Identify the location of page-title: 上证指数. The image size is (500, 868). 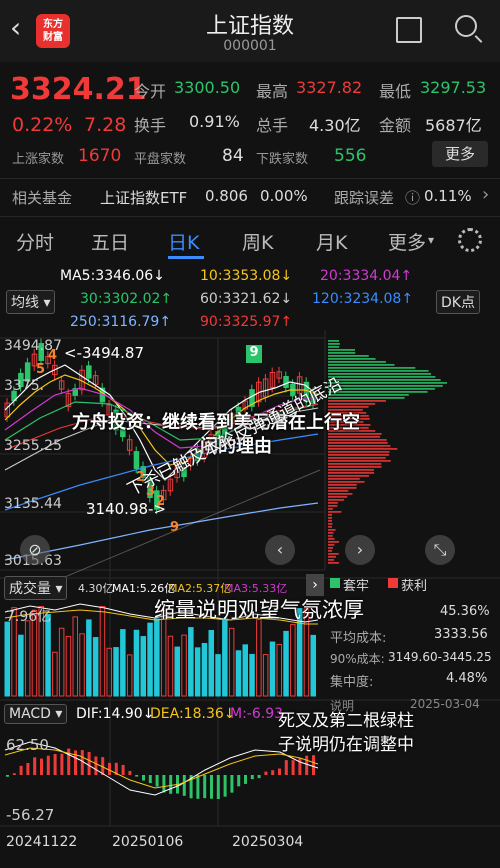
(249, 26).